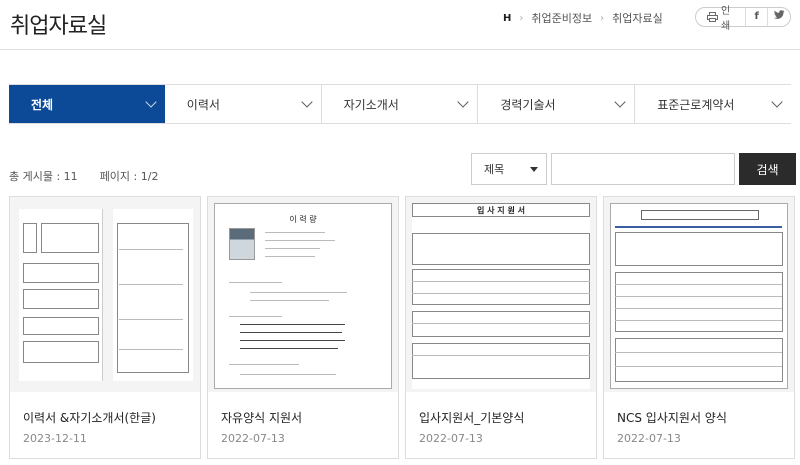 This screenshot has height=465, width=800. Describe the element at coordinates (58, 26) in the screenshot. I see `page-title: 취업자료실` at that location.